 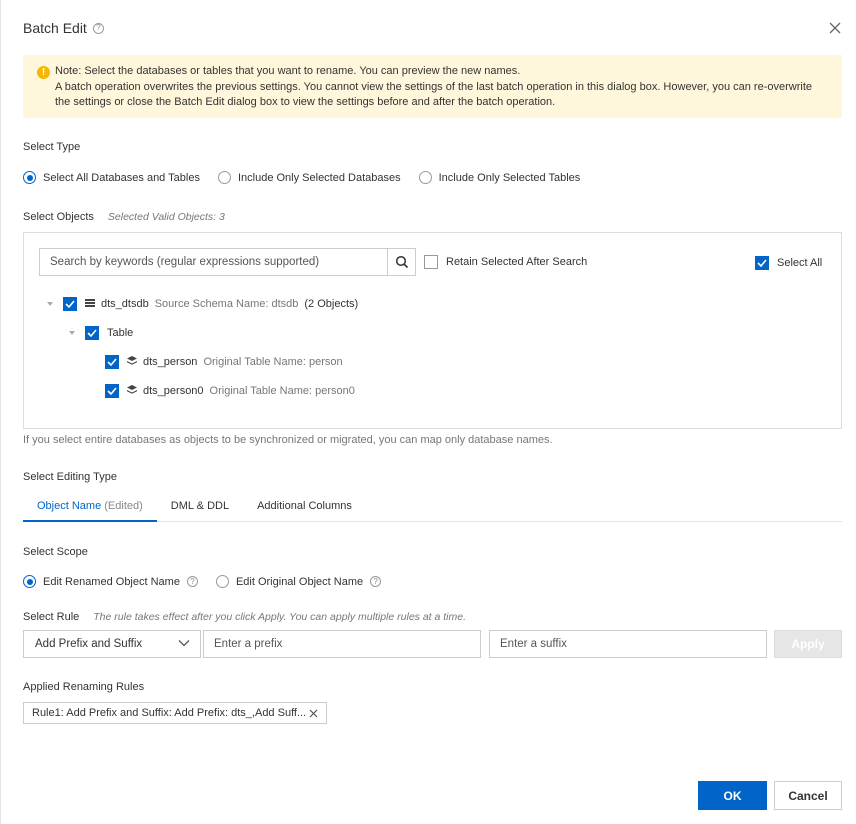 What do you see at coordinates (84, 687) in the screenshot?
I see `applied-rules-label: Applied Renaming Rules` at bounding box center [84, 687].